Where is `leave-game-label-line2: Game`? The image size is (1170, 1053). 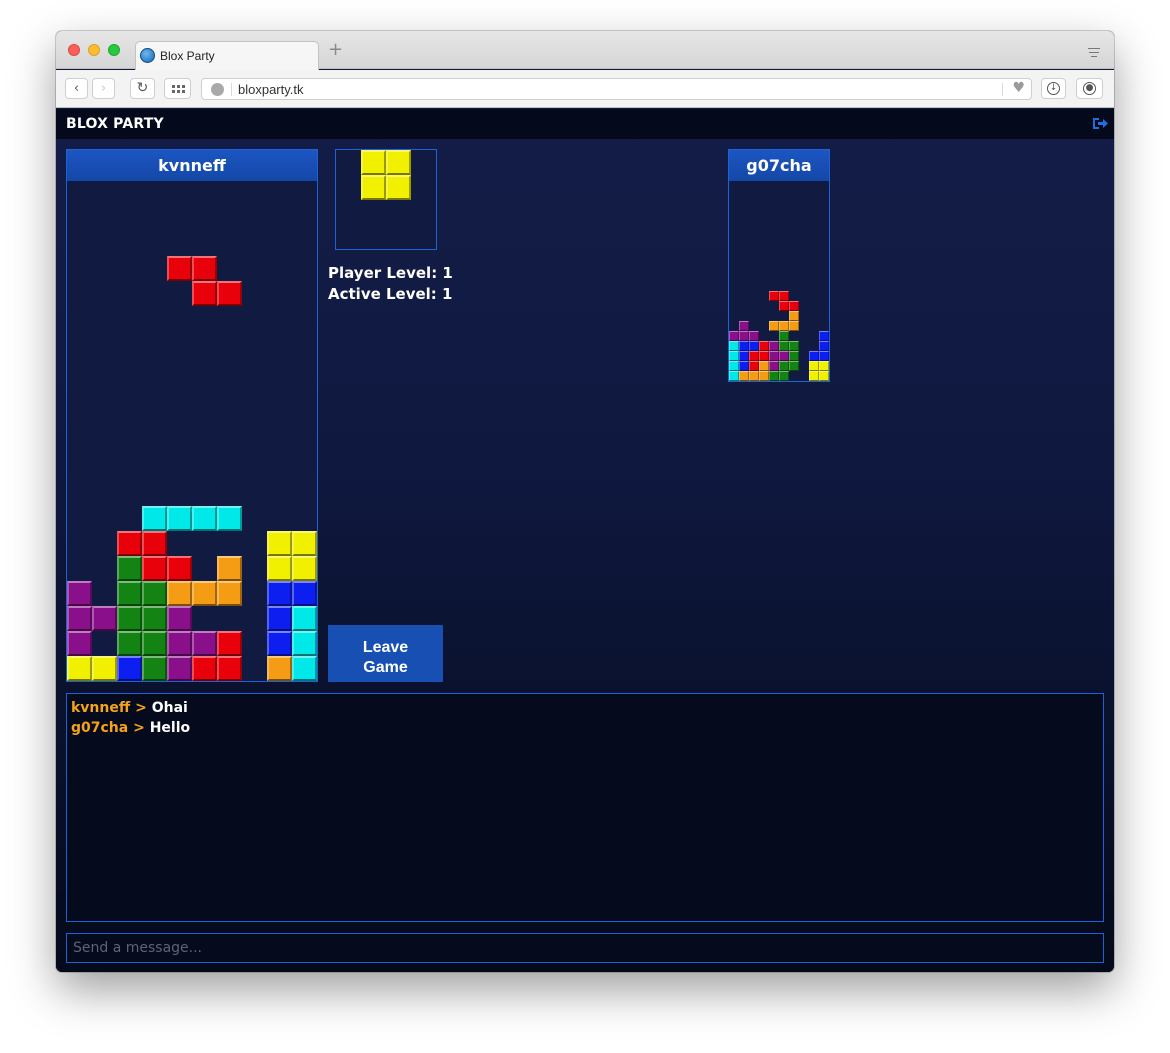
leave-game-label-line2: Game is located at coordinates (385, 667).